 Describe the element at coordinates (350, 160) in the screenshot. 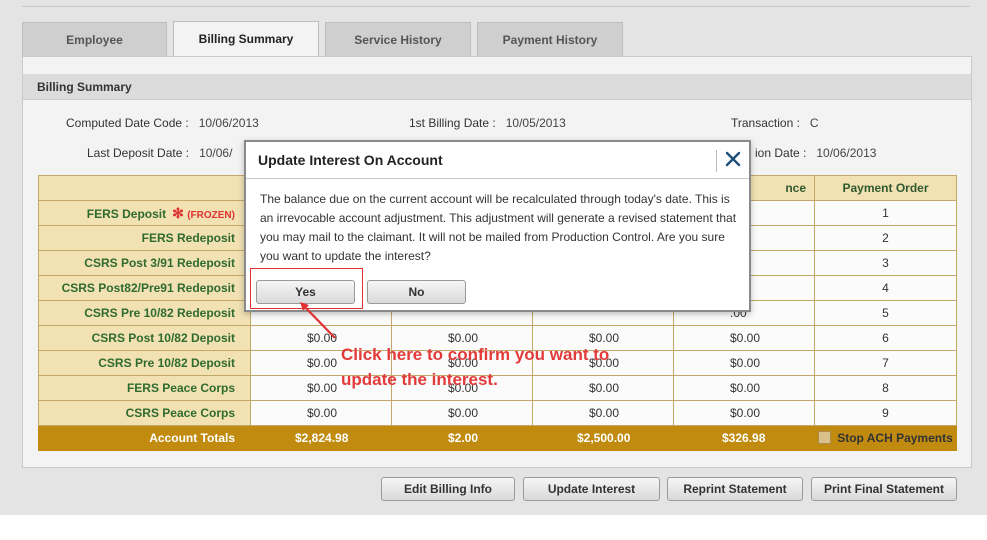

I see `dialog-title: Update Interest On Account` at that location.